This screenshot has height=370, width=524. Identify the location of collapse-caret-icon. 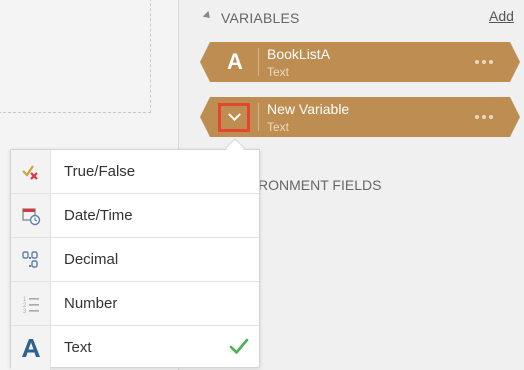
(207, 15).